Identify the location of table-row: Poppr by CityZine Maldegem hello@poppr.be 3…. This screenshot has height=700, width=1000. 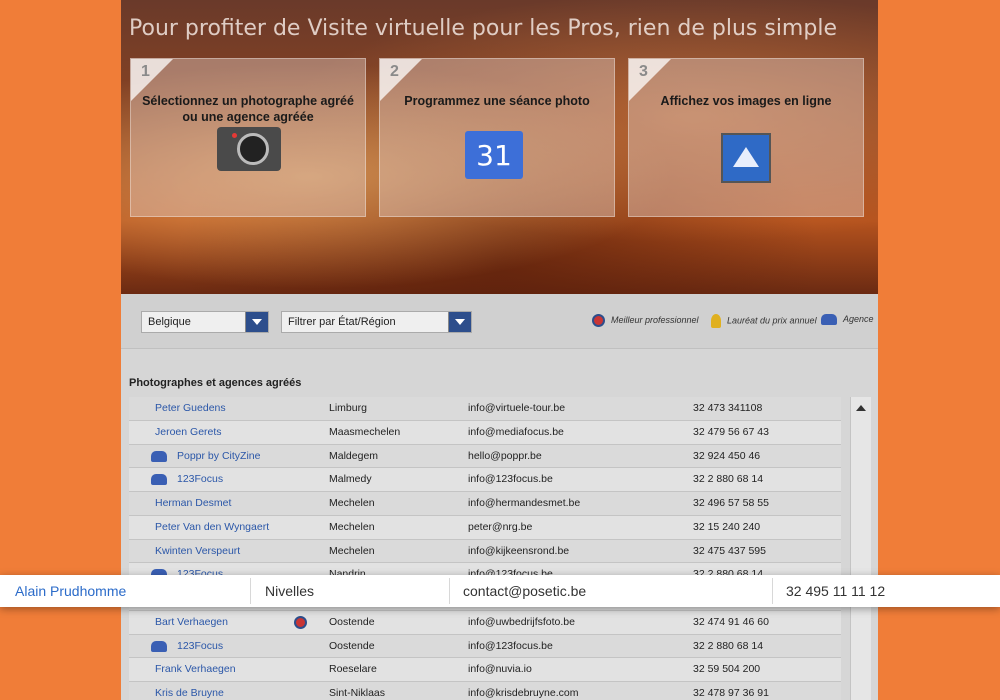
(485, 456).